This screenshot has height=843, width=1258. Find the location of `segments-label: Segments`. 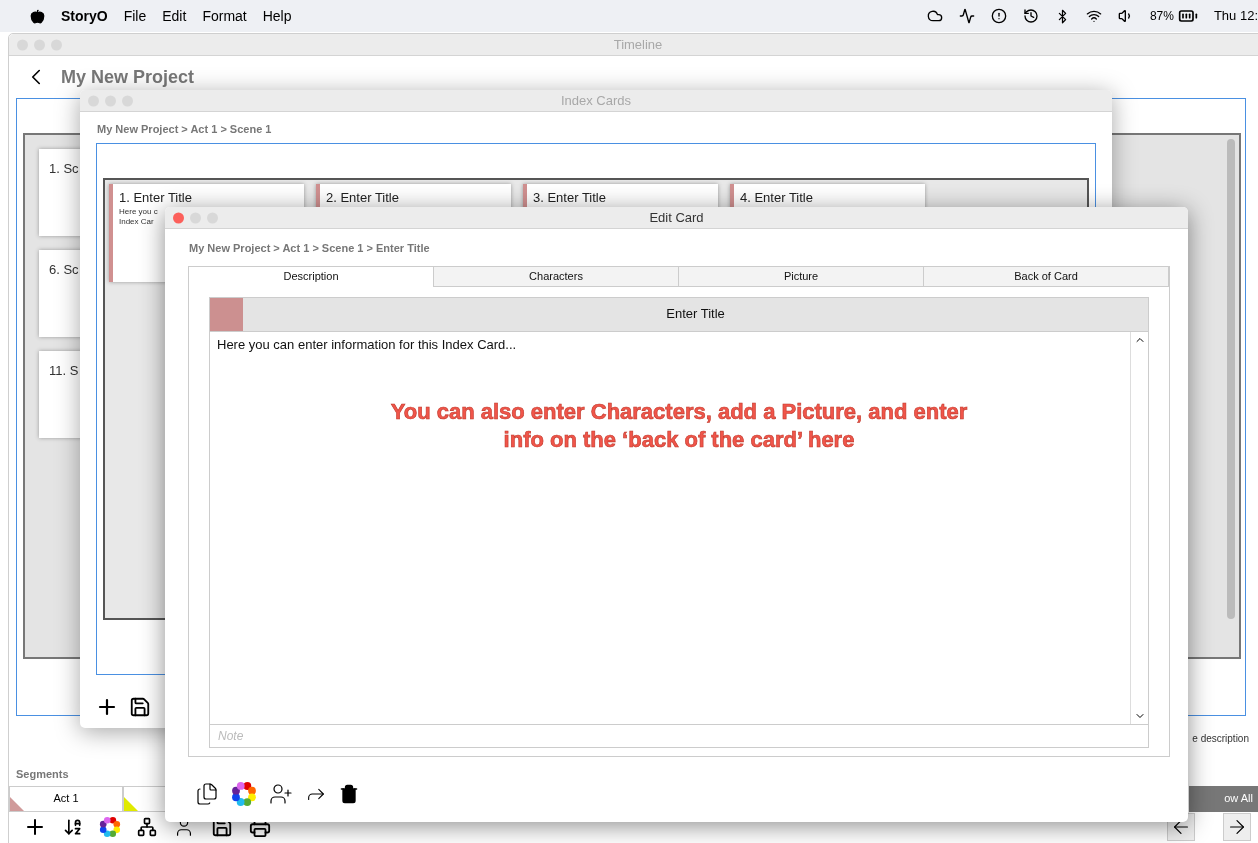

segments-label: Segments is located at coordinates (43, 774).